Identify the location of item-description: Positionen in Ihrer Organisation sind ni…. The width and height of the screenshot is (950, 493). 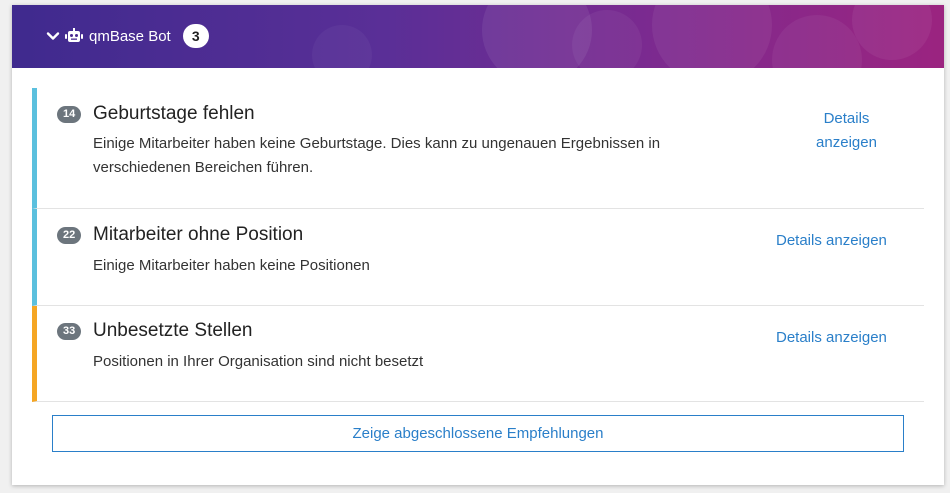
(258, 361).